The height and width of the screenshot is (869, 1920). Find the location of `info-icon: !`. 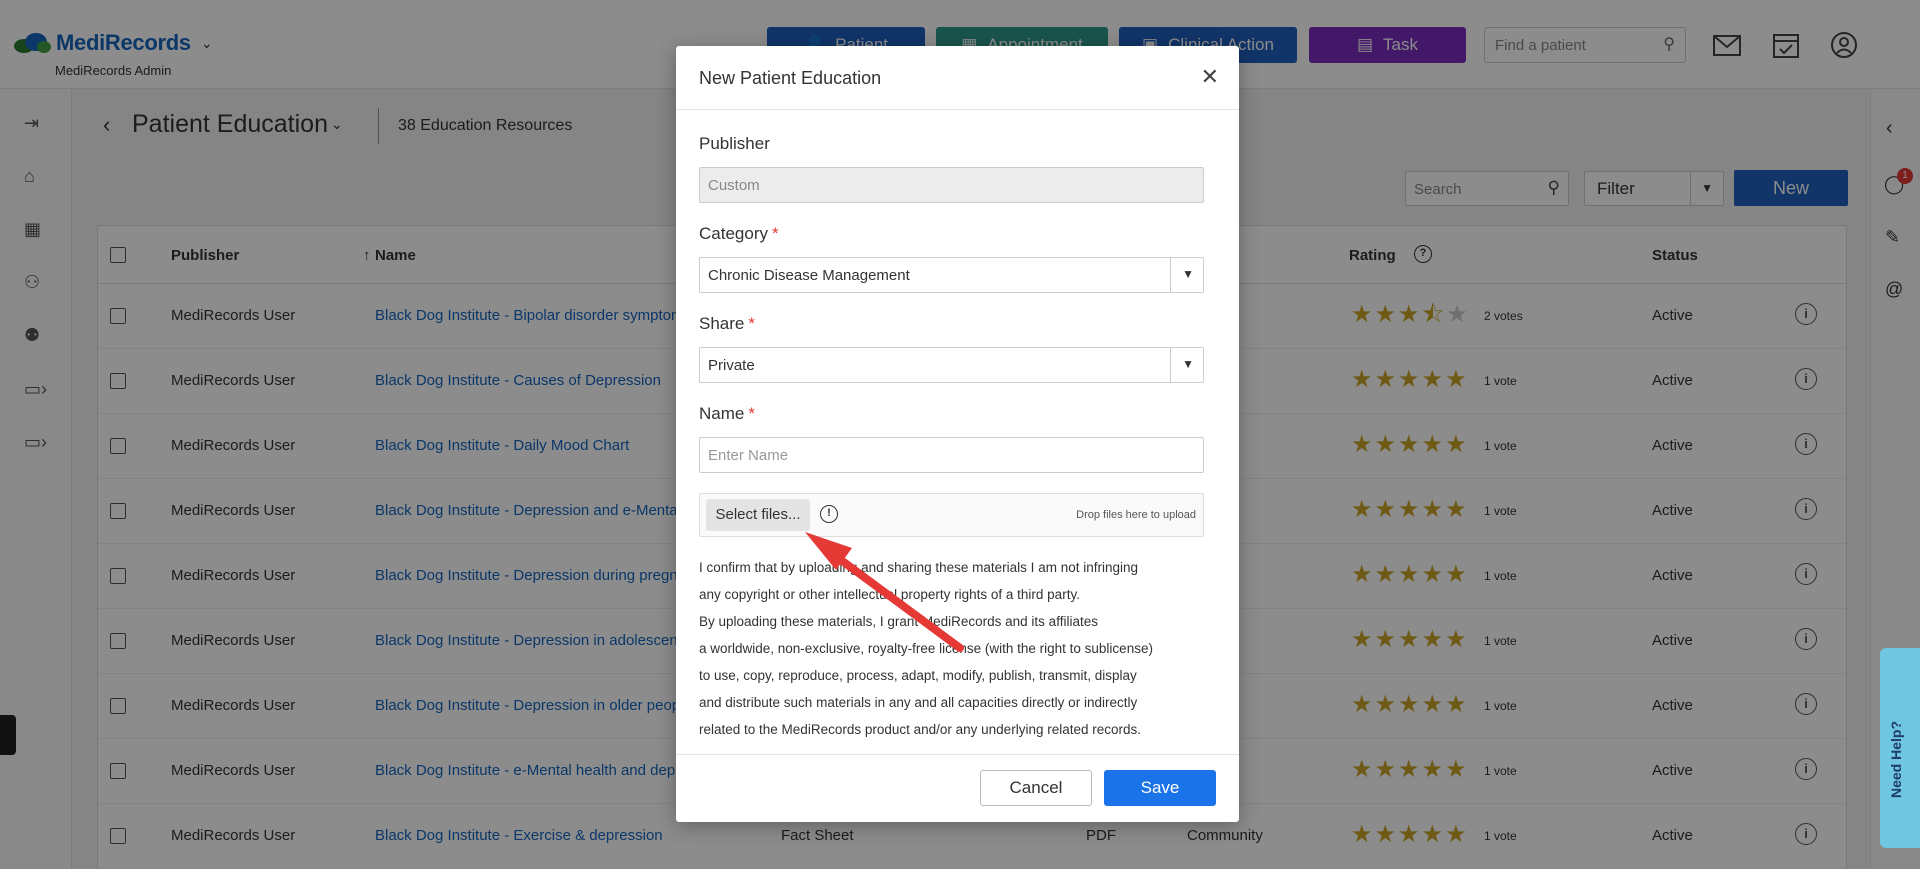

info-icon: ! is located at coordinates (829, 514).